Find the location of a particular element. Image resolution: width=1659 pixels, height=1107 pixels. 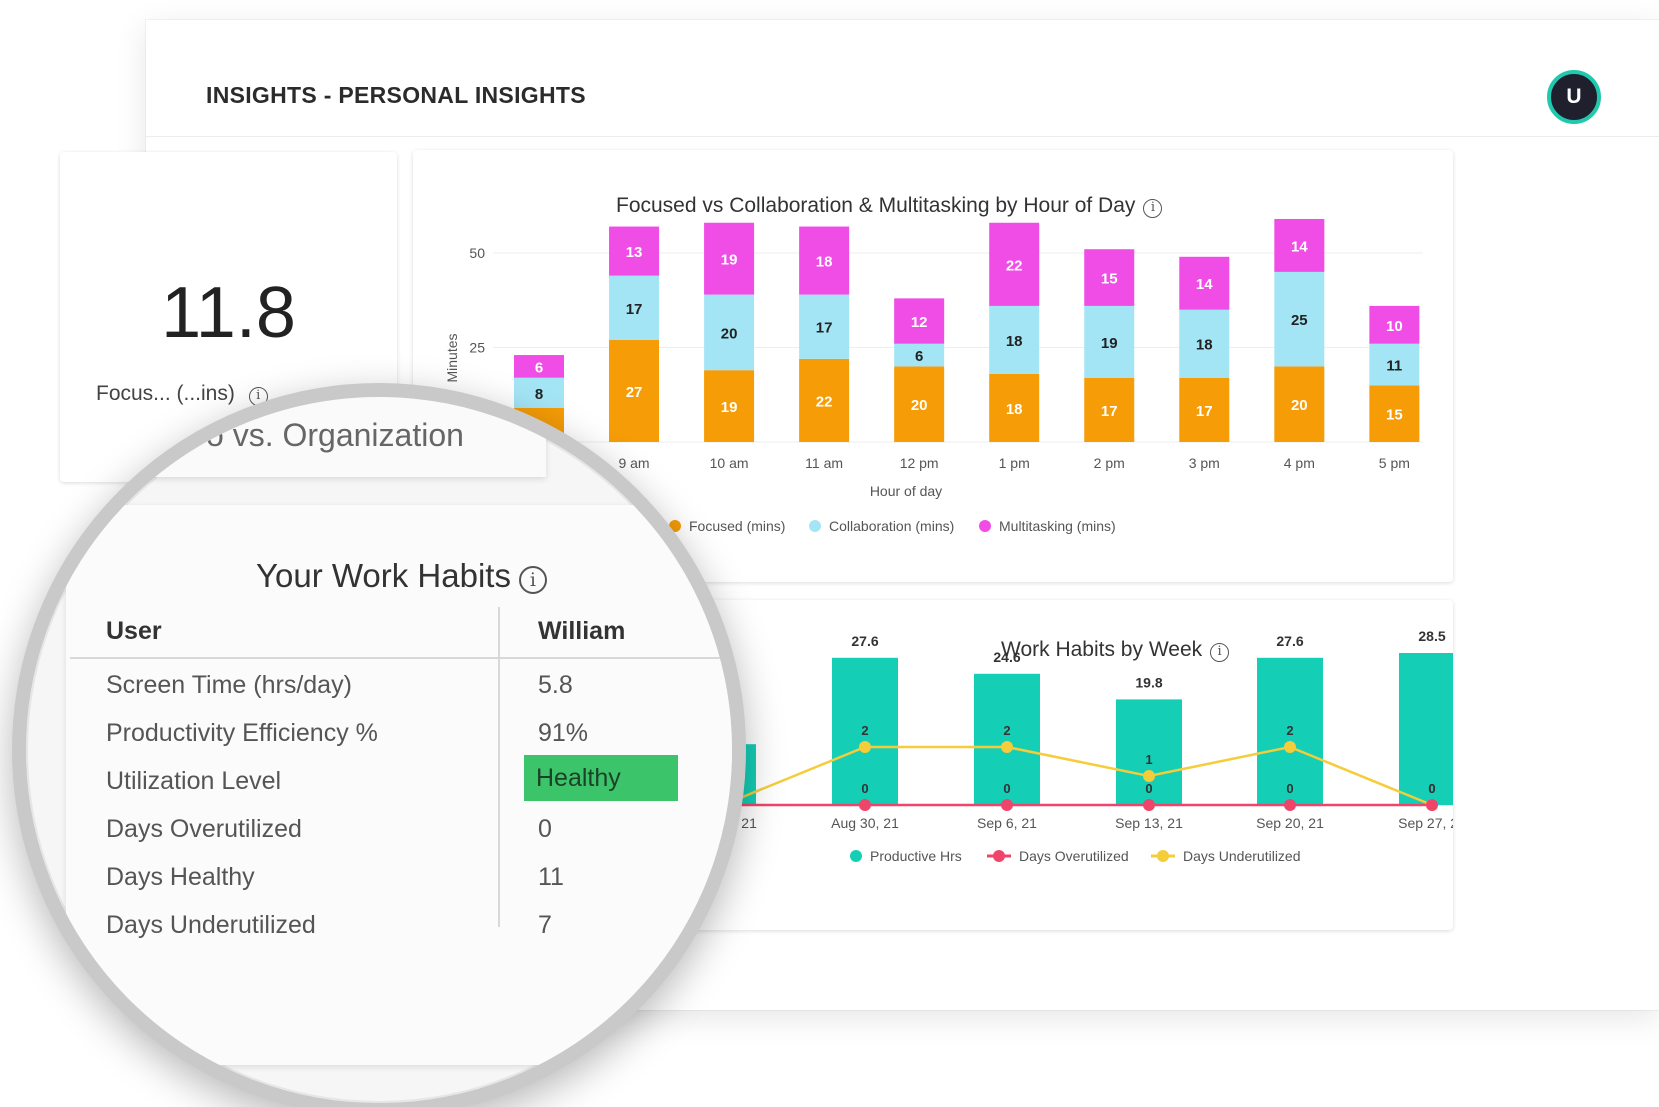

column-header-value: William is located at coordinates (582, 631).